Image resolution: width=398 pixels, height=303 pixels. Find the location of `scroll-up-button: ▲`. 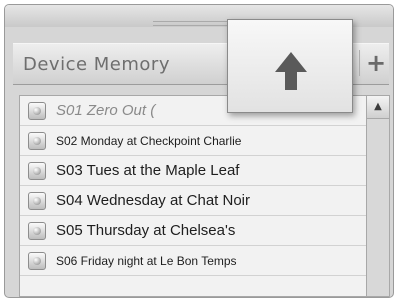

scroll-up-button: ▲ is located at coordinates (378, 107).